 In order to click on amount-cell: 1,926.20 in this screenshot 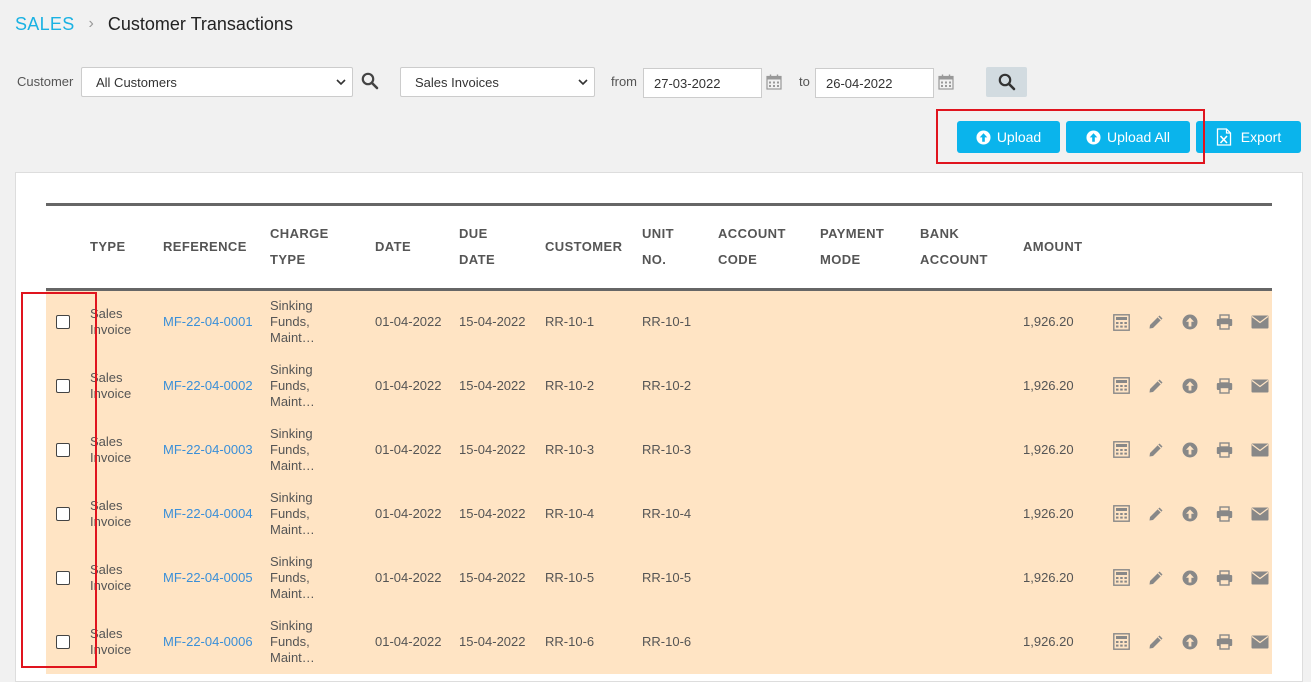, I will do `click(1048, 577)`.